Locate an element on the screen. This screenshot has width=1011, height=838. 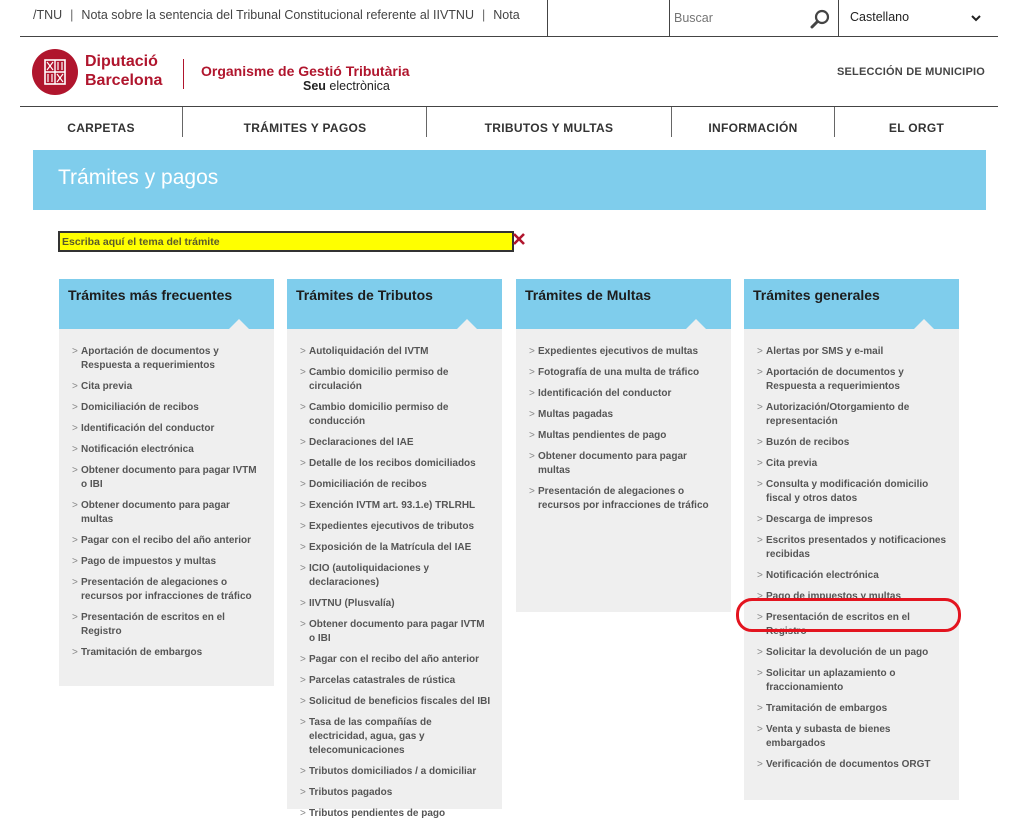
nav-tributos-multas: TRIBUTOS Y MULTAS is located at coordinates (549, 128).